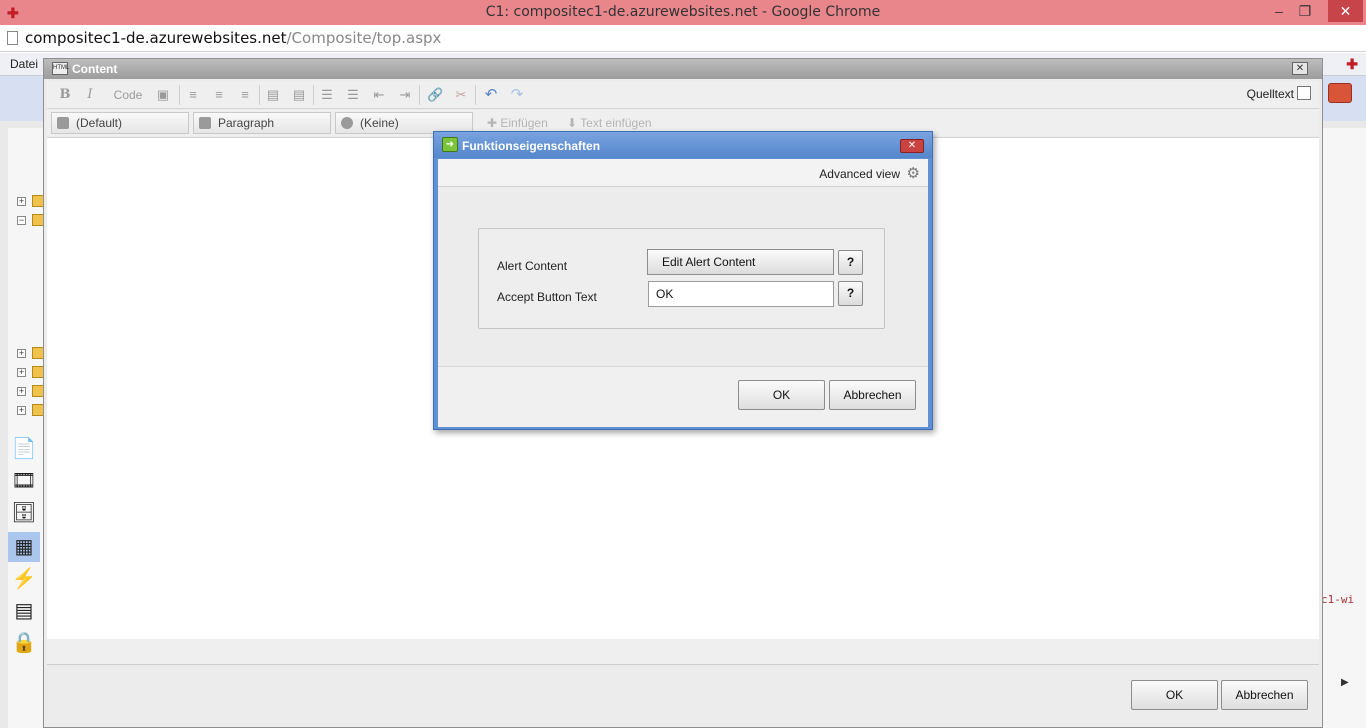 This screenshot has width=1366, height=728. What do you see at coordinates (1345, 682) in the screenshot?
I see `scroll-right-icon: ▶` at bounding box center [1345, 682].